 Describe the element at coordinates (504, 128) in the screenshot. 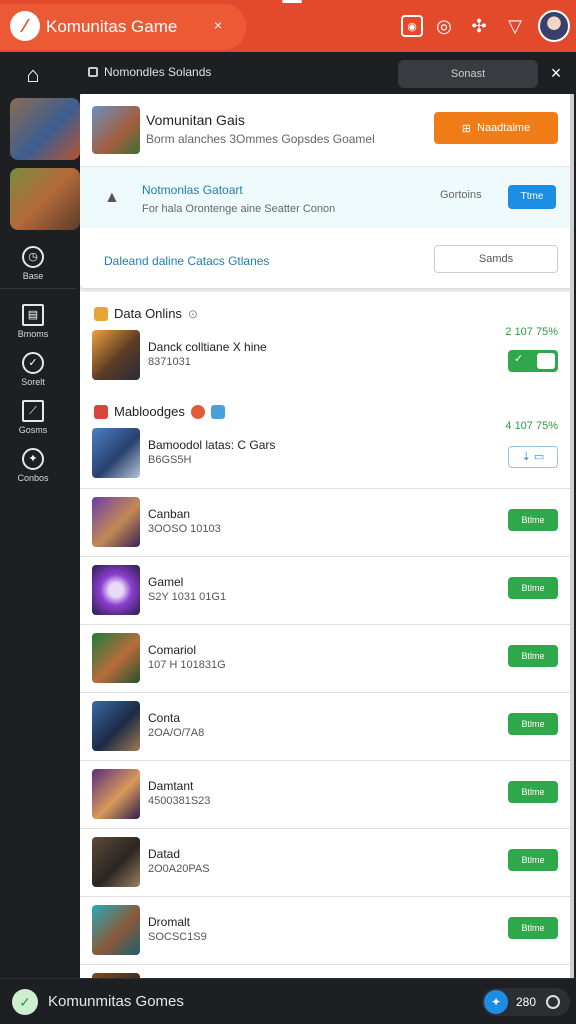

I see `featured-action-label: Naadtalme` at that location.